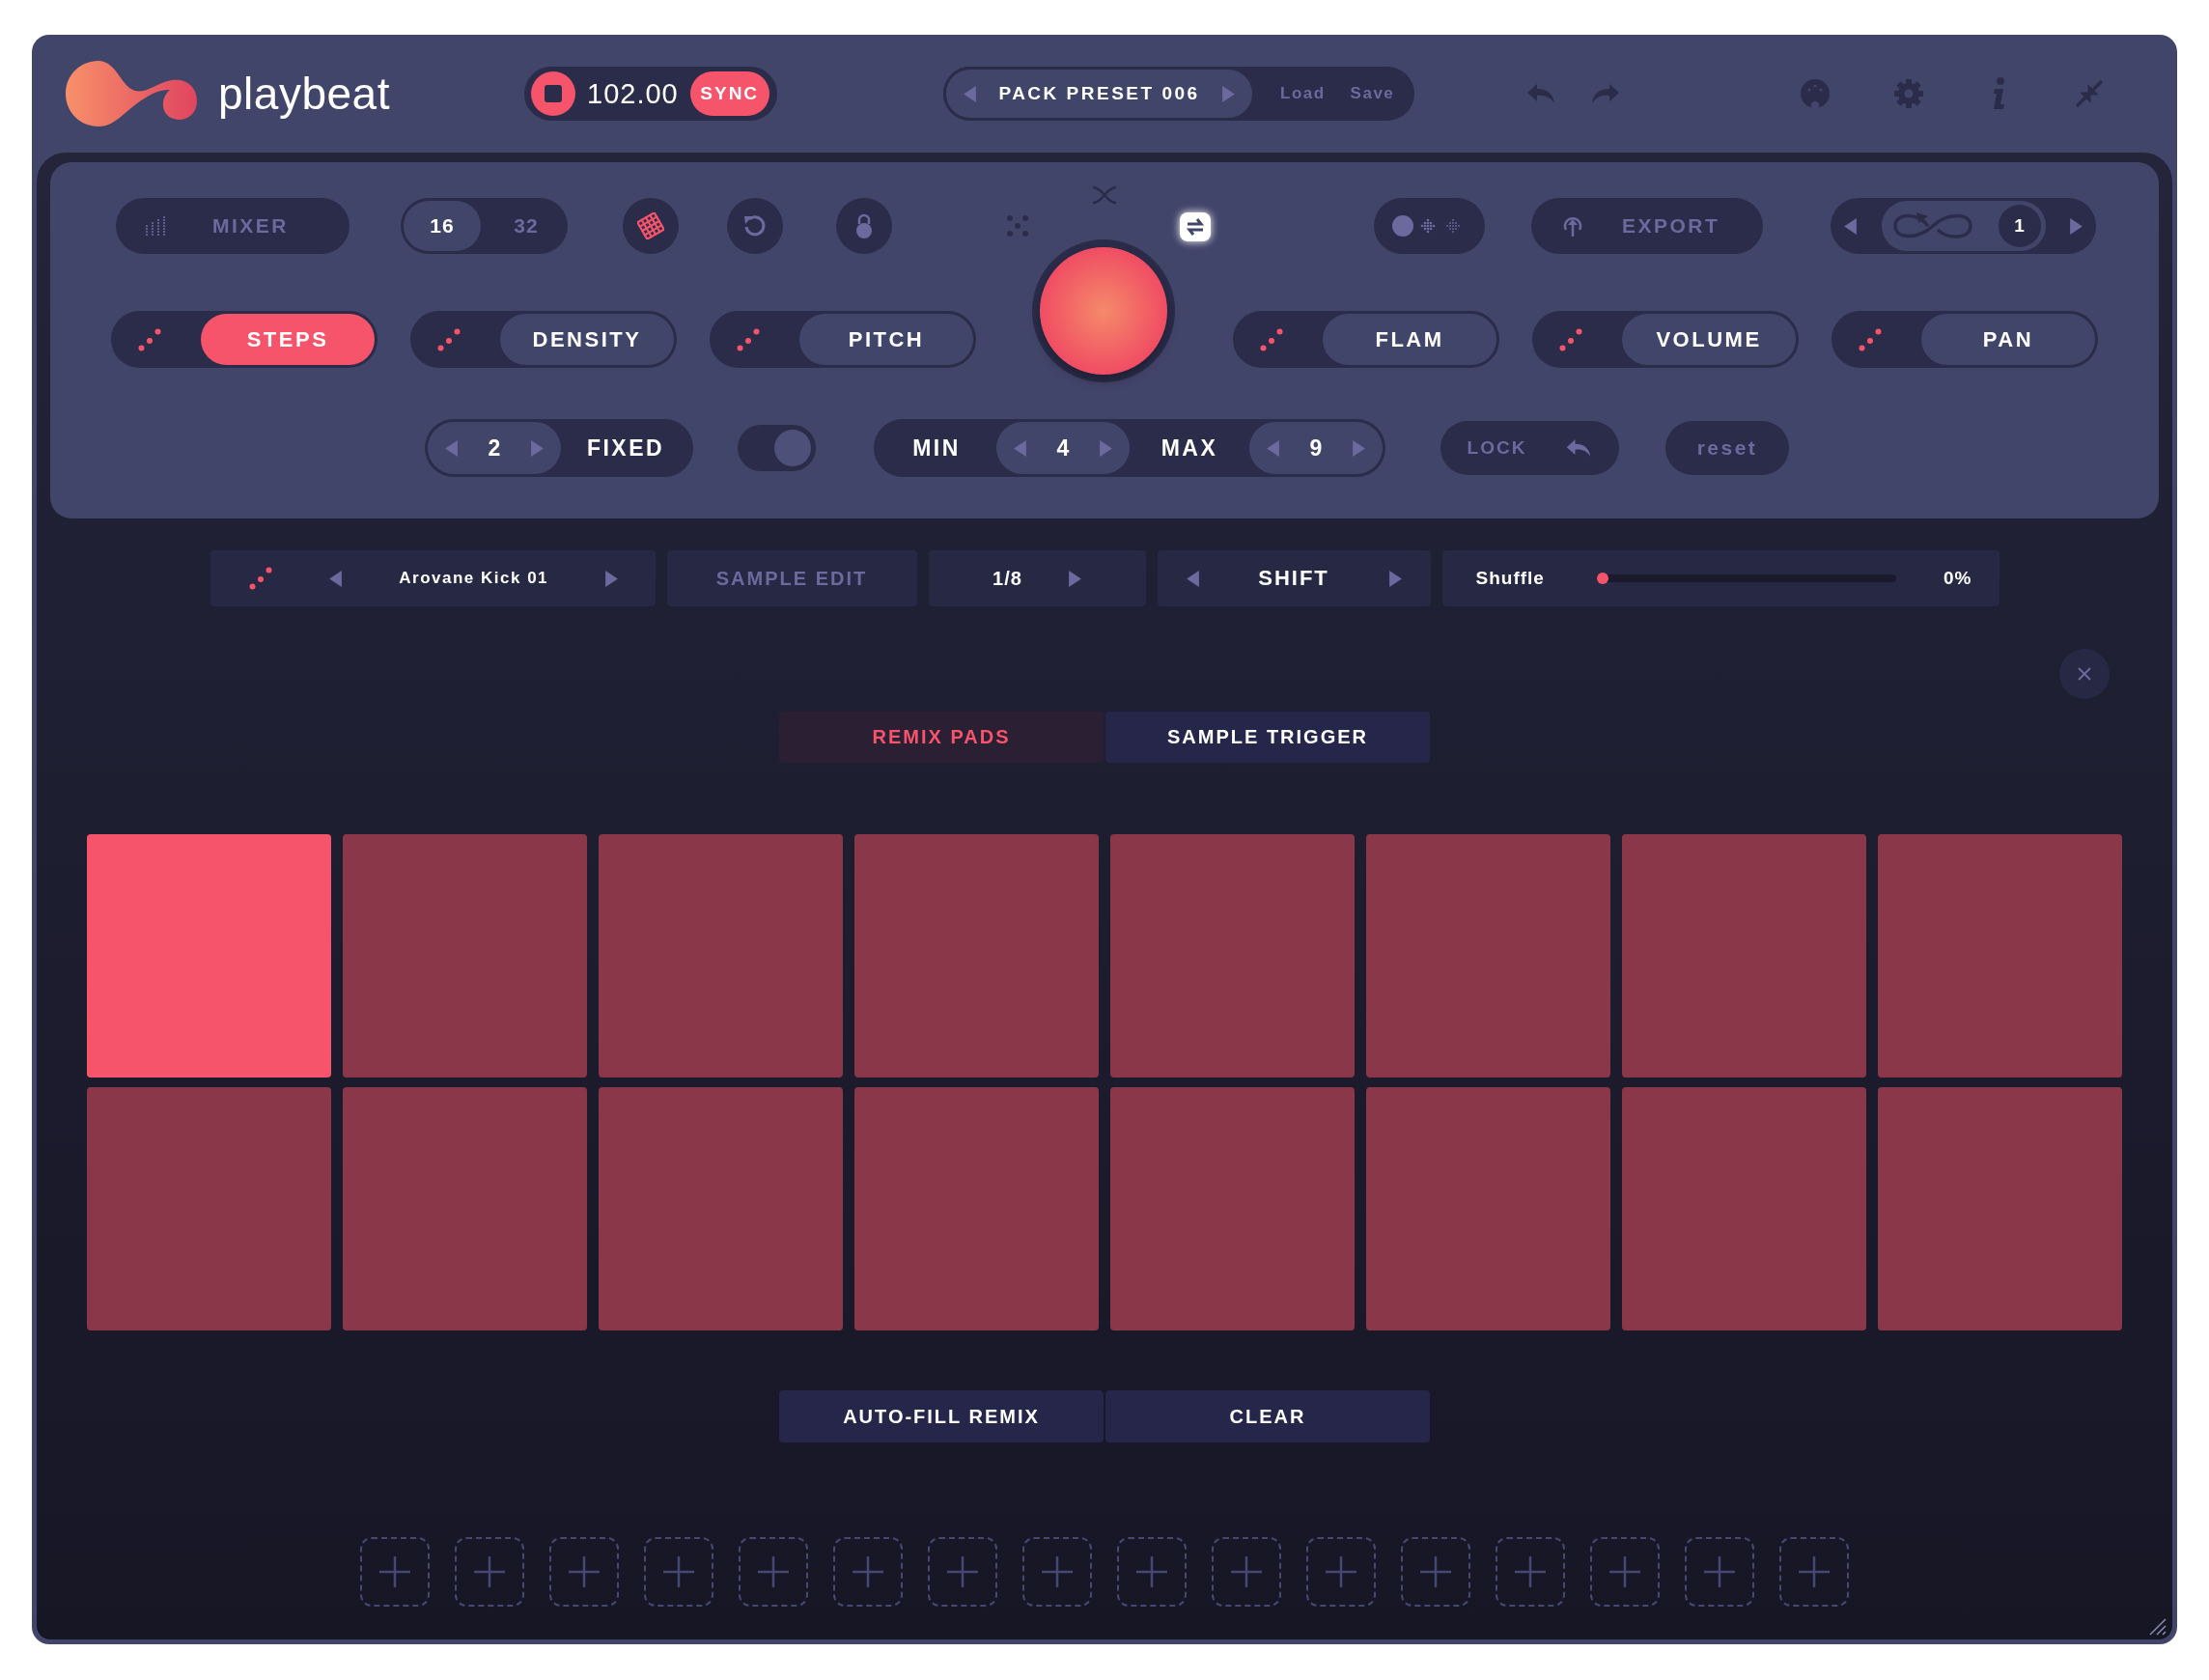 This screenshot has height=1680, width=2209. What do you see at coordinates (1709, 340) in the screenshot?
I see `parameter-tab: VOLUME` at bounding box center [1709, 340].